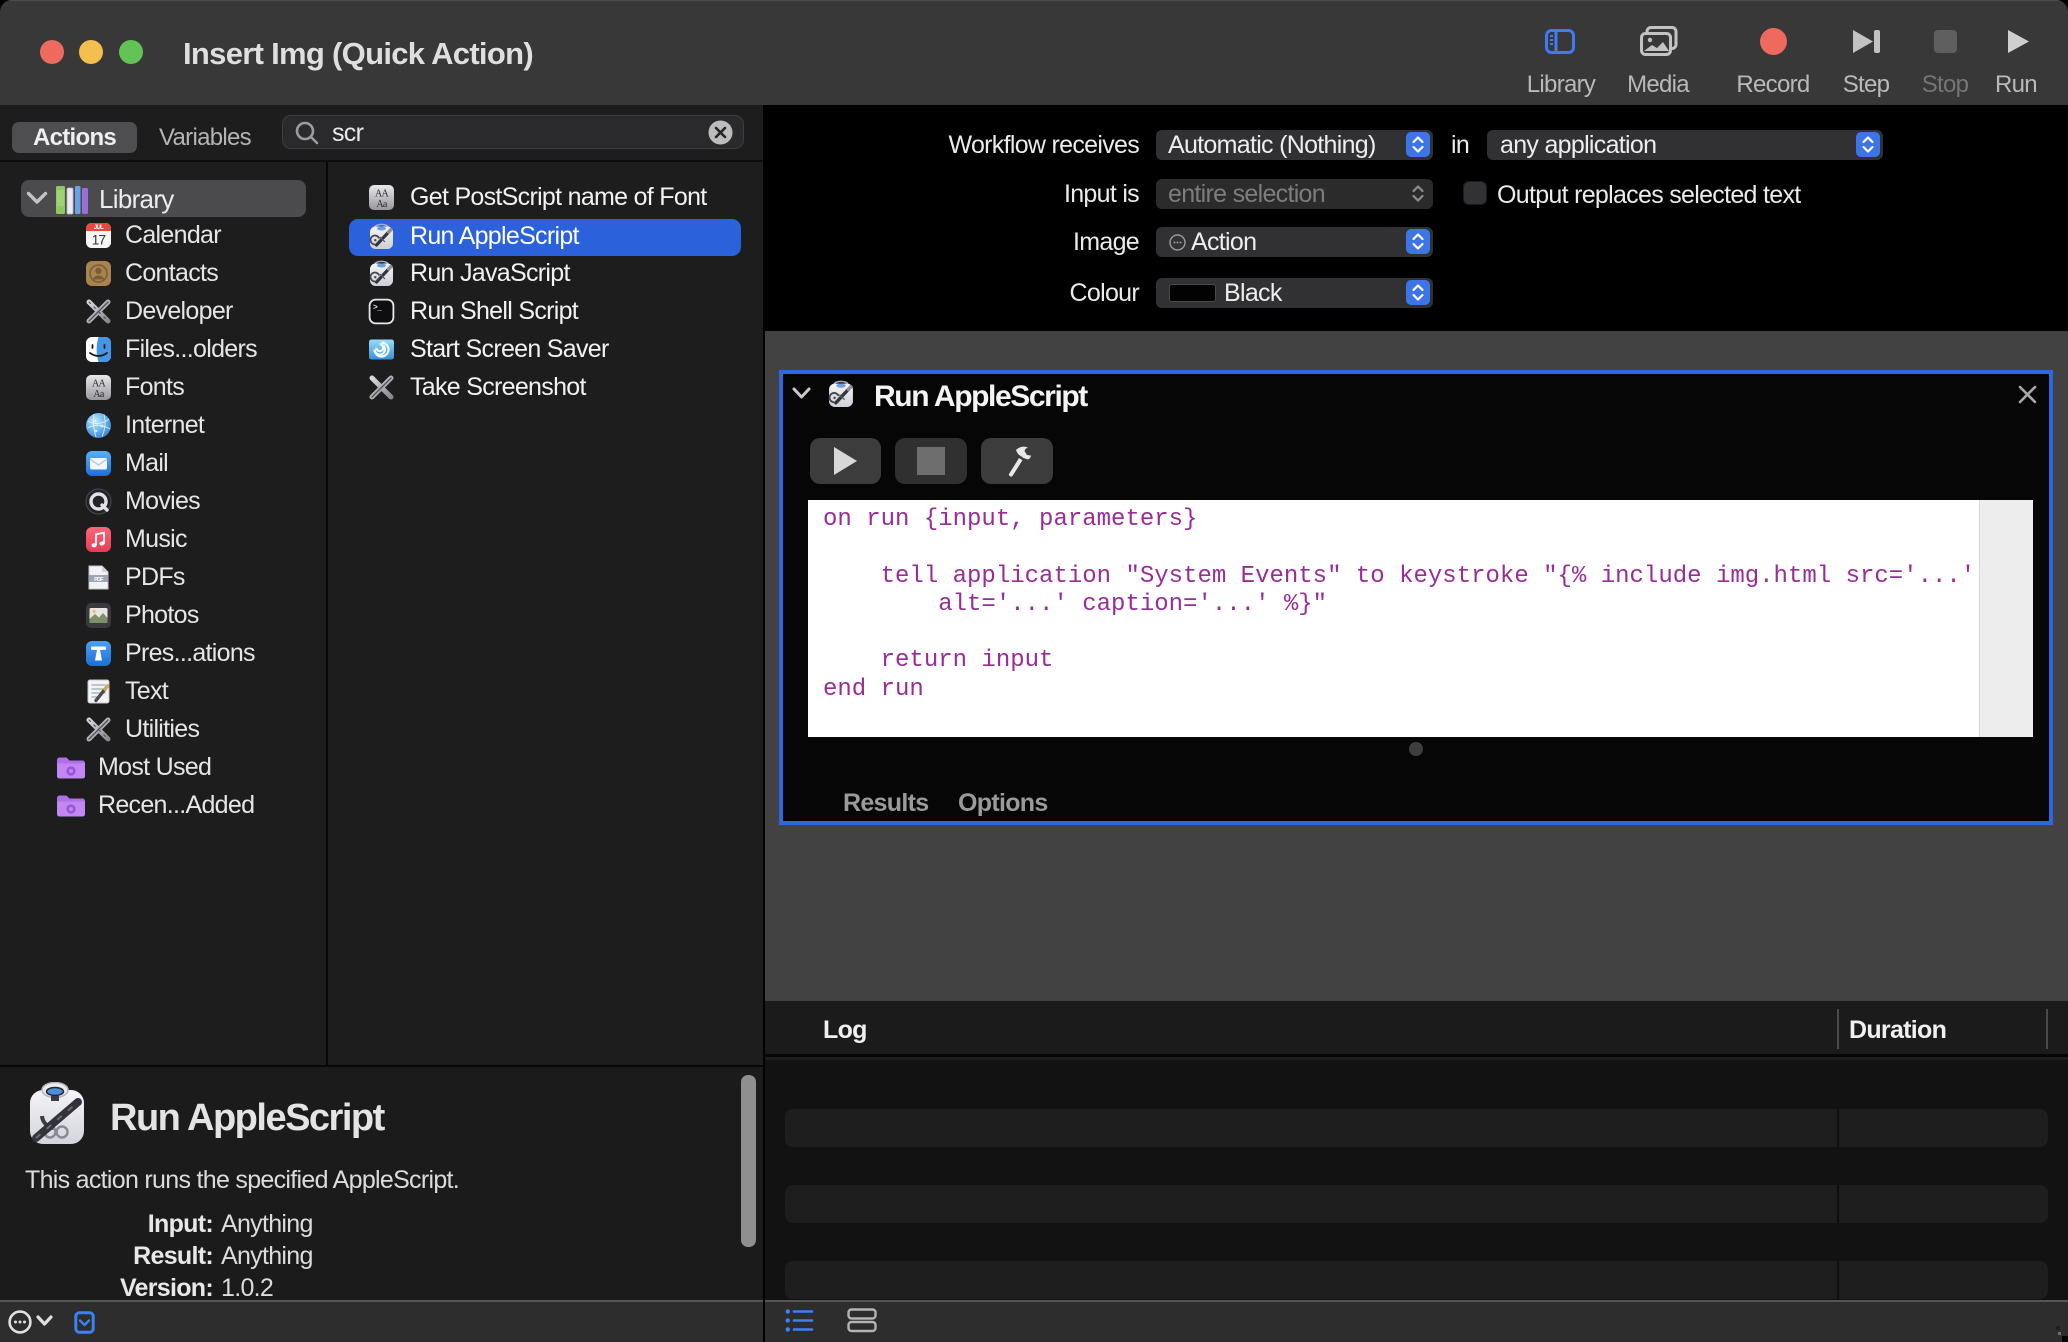  What do you see at coordinates (99, 228) in the screenshot?
I see `svg-text: JUL` at bounding box center [99, 228].